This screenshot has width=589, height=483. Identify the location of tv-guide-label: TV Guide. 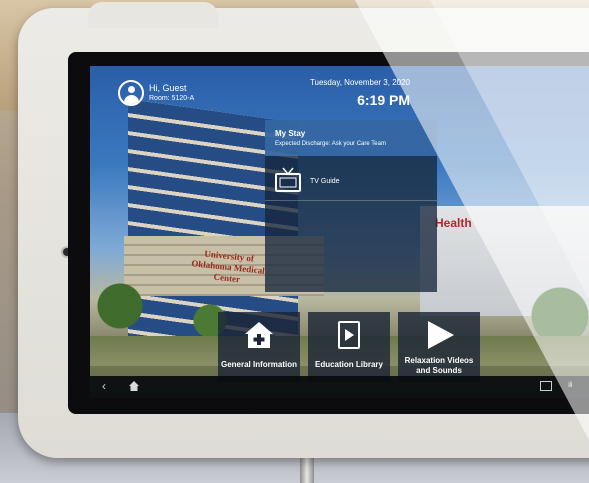
(325, 181).